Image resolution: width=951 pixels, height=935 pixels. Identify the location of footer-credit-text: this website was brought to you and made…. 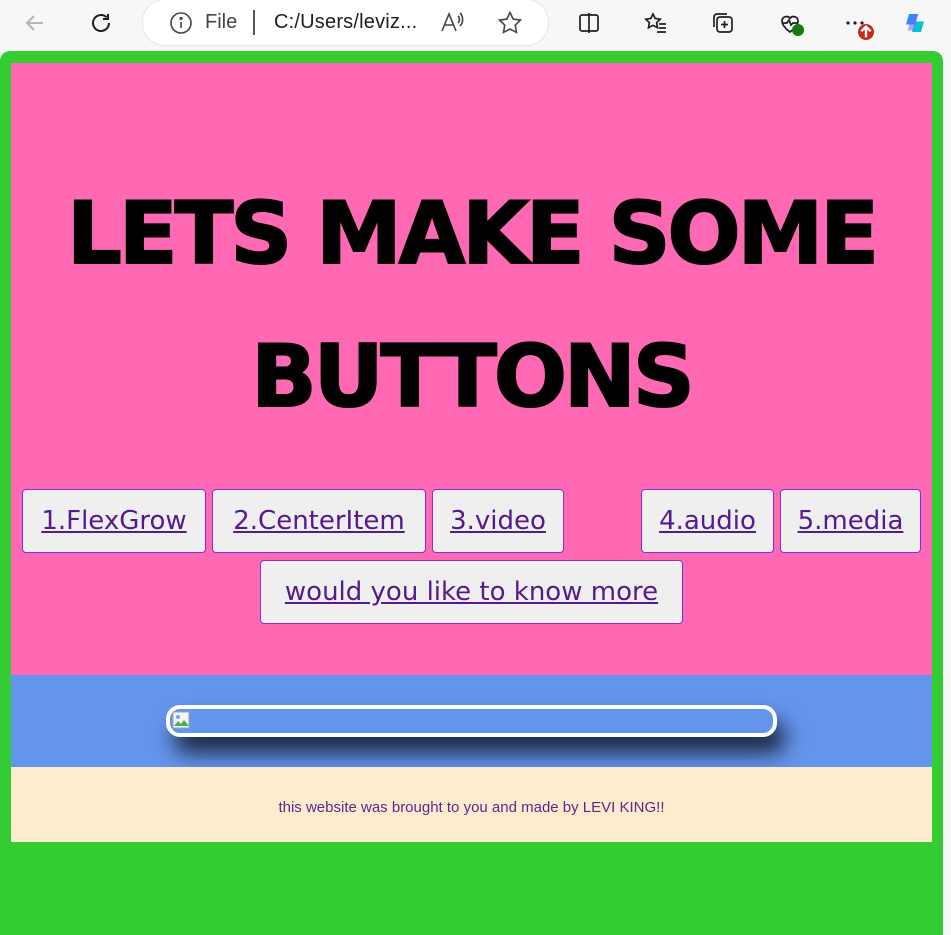
(471, 807).